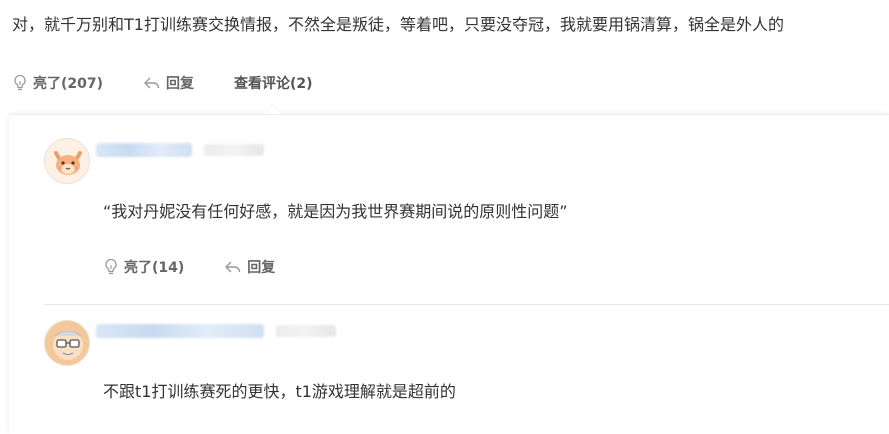  Describe the element at coordinates (180, 84) in the screenshot. I see `reply-label: 回复` at that location.